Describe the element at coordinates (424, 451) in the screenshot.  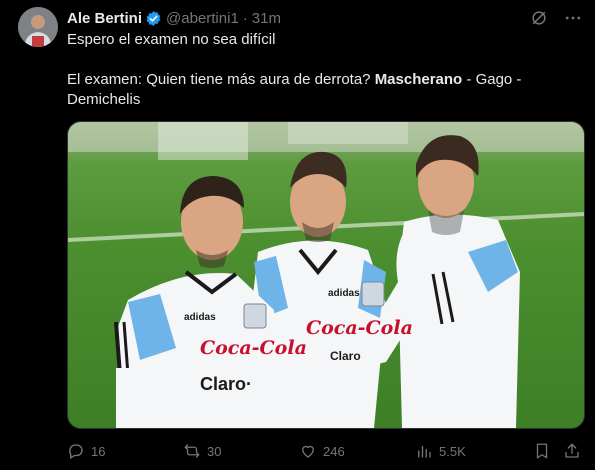
I see `views-icon` at that location.